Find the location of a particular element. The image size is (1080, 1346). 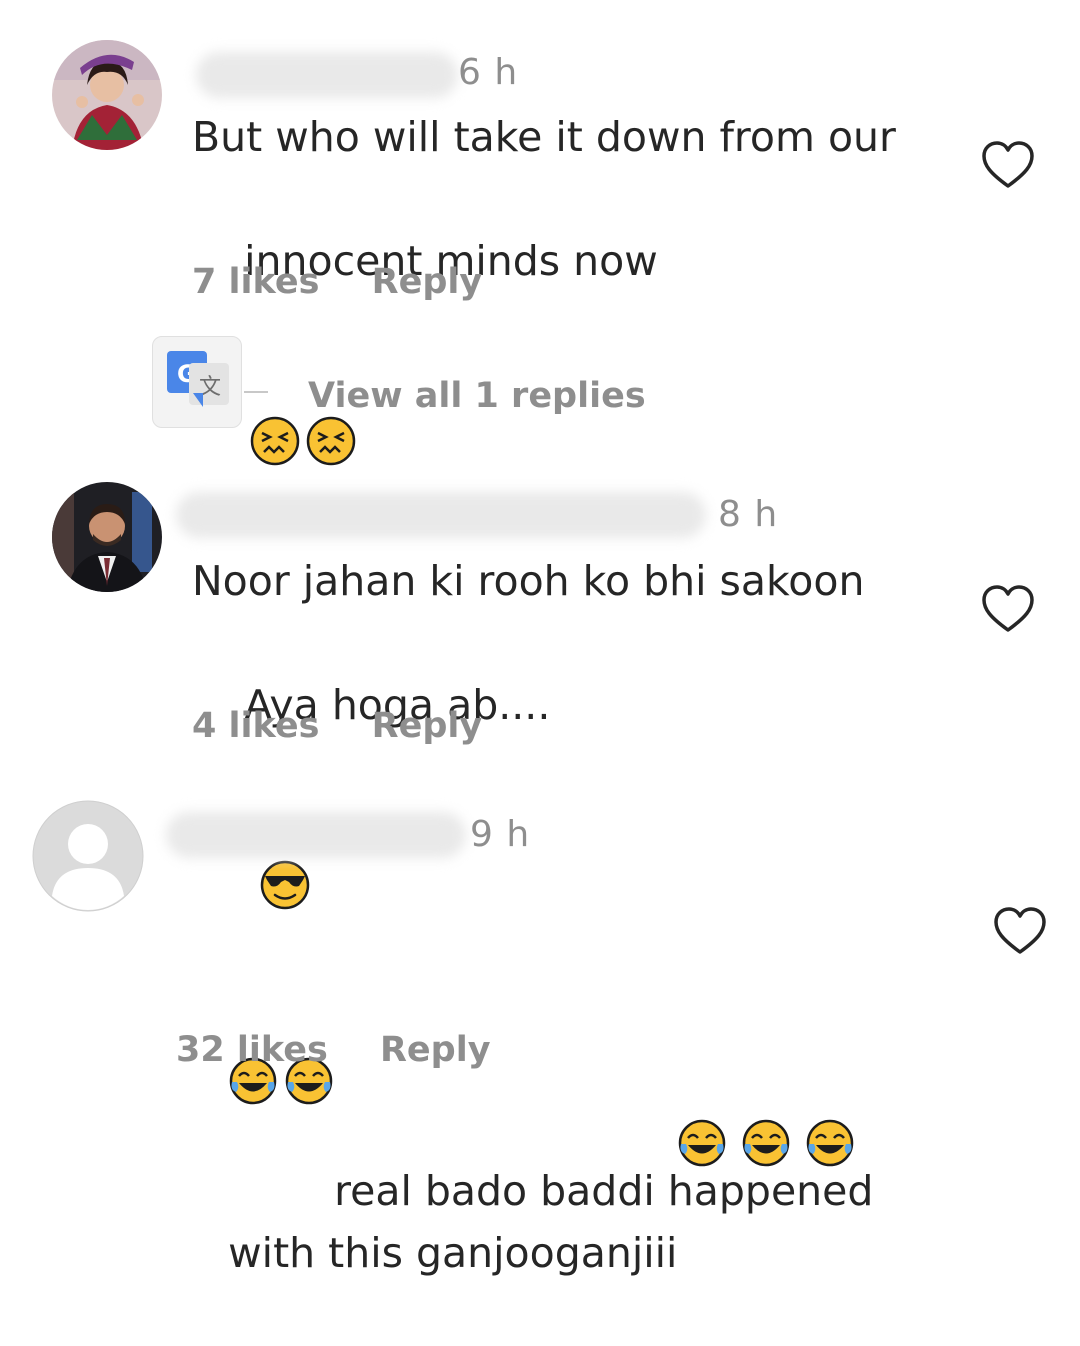

likes-count: 4 likes is located at coordinates (255, 726).